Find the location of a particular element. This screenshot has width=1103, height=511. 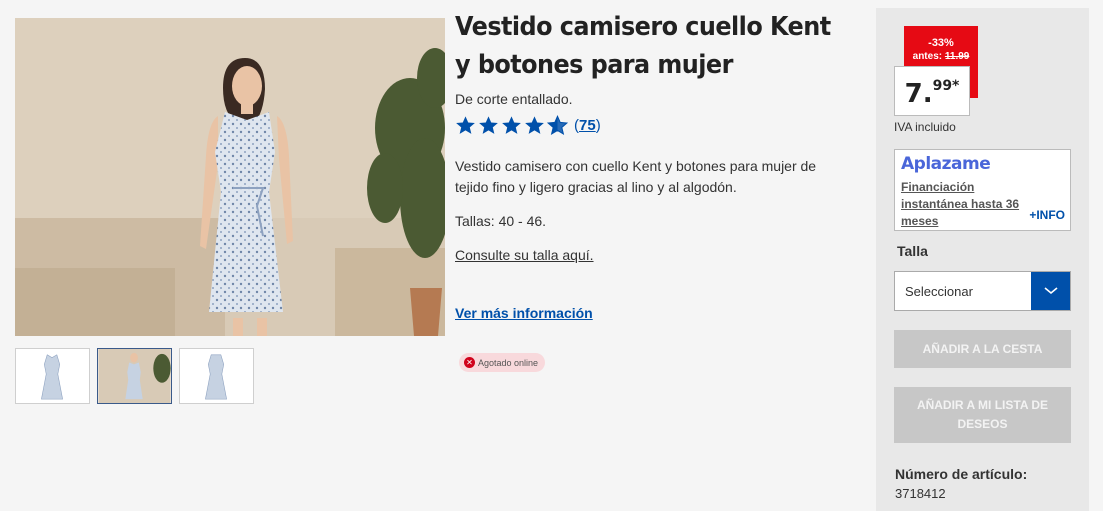

size-label: Talla is located at coordinates (912, 251).